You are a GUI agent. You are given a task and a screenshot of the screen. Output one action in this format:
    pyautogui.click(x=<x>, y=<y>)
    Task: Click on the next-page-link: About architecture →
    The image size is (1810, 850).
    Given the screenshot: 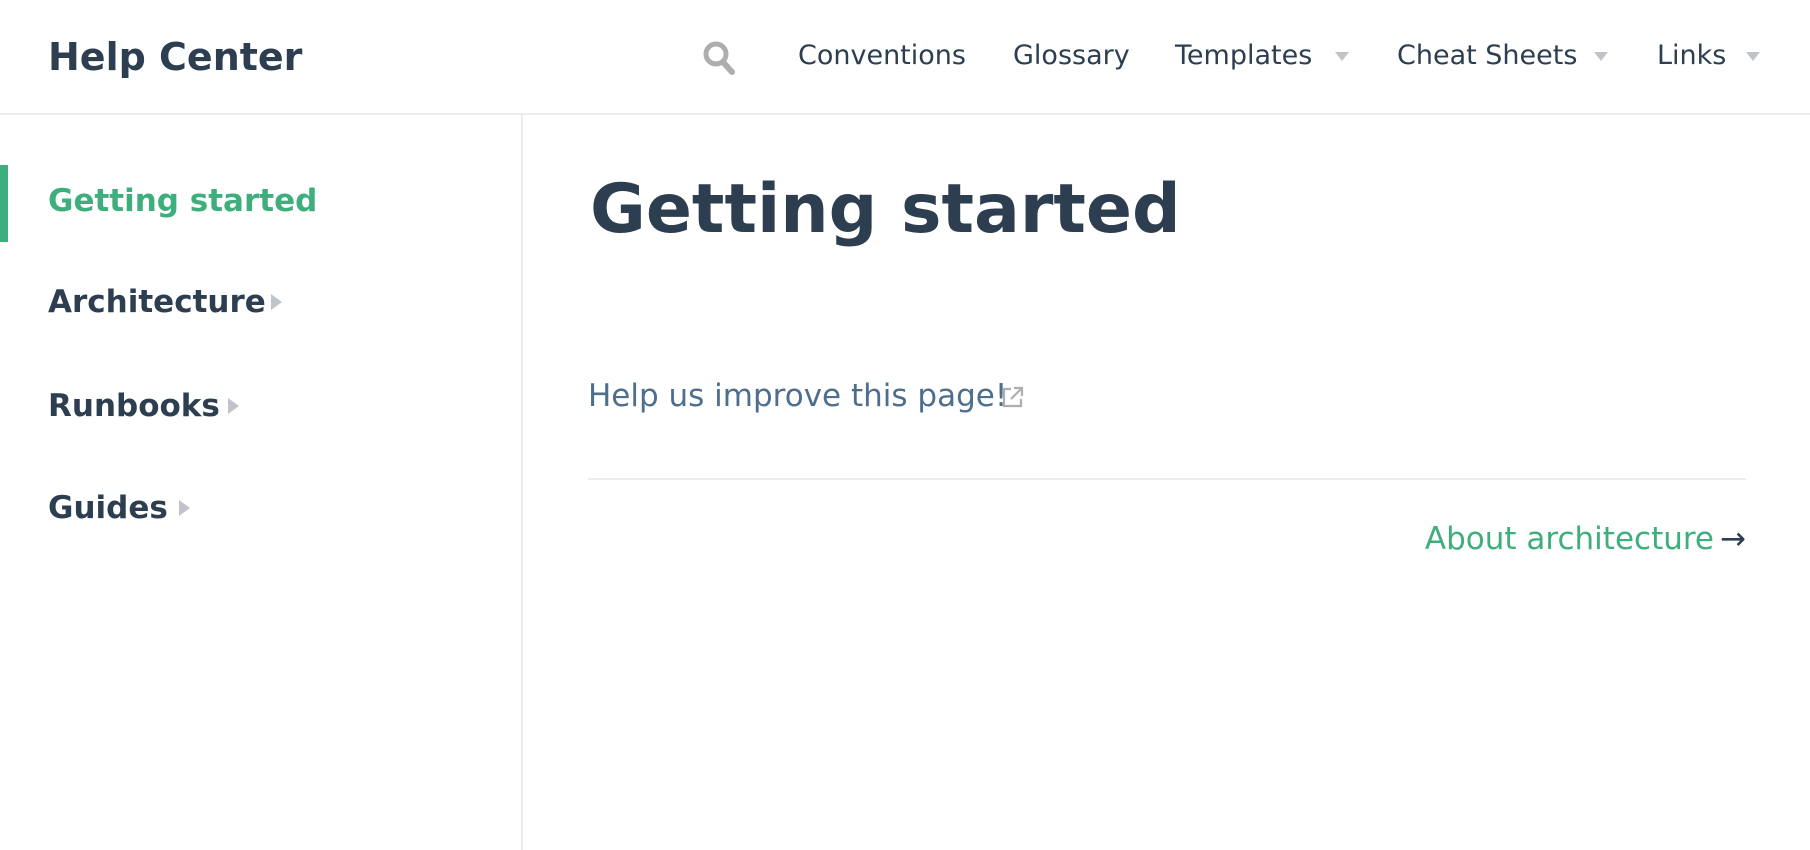 What is the action you would take?
    pyautogui.click(x=1585, y=539)
    